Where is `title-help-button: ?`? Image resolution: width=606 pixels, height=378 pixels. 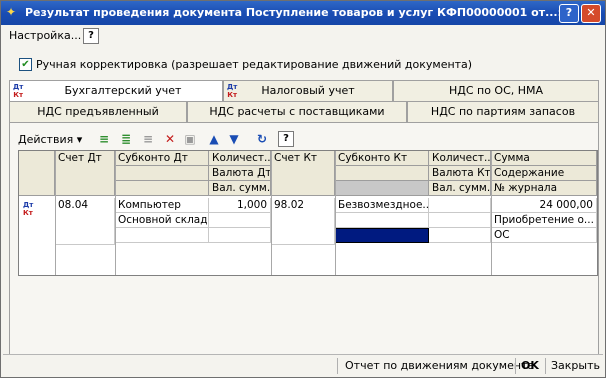
title-help-button: ? is located at coordinates (569, 13).